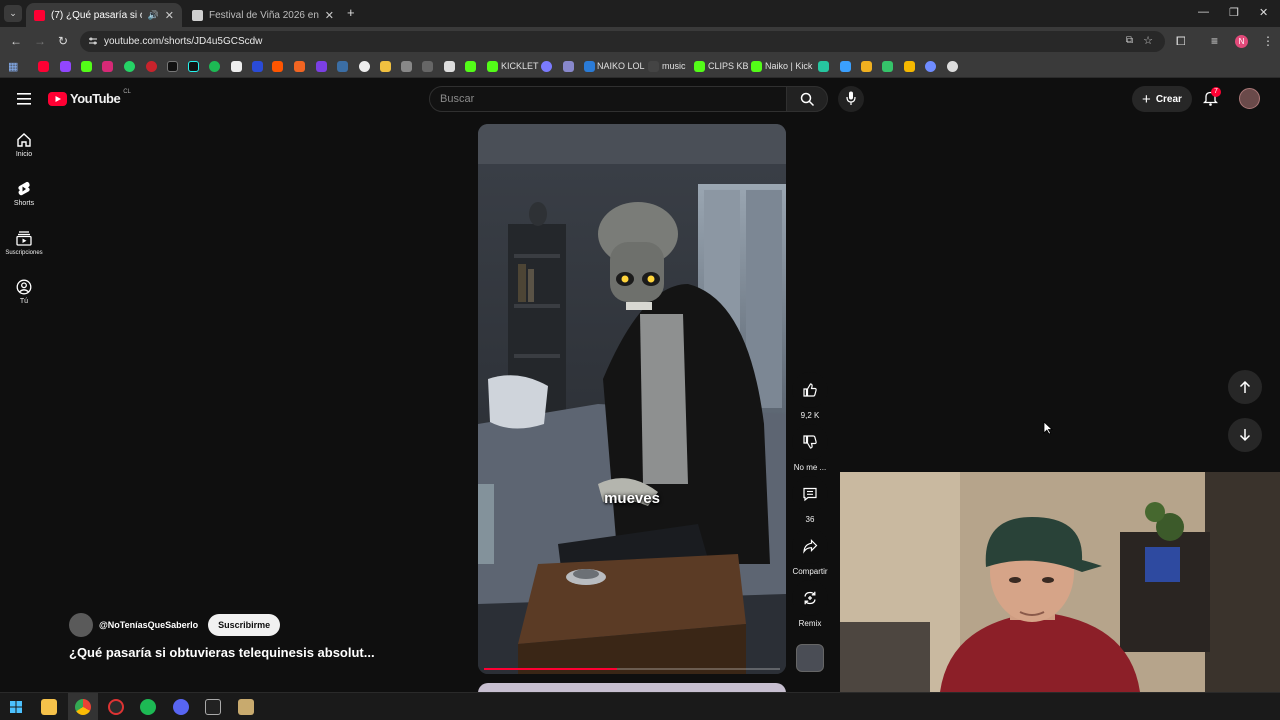  I want to click on windows-start-icon, so click(16, 707).